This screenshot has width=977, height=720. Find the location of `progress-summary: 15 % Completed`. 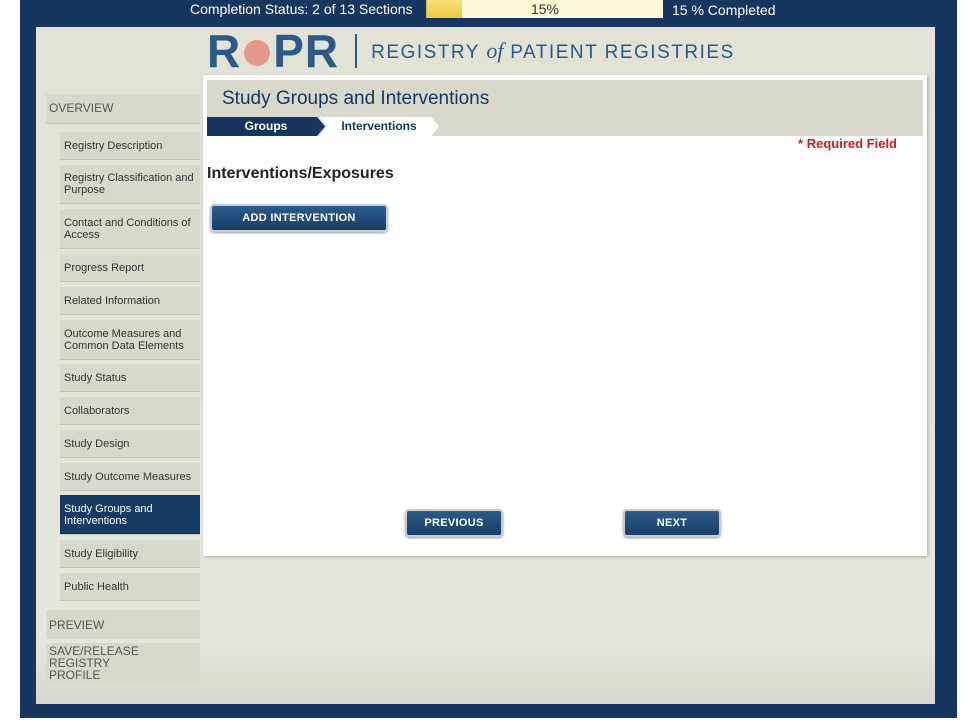

progress-summary: 15 % Completed is located at coordinates (724, 10).